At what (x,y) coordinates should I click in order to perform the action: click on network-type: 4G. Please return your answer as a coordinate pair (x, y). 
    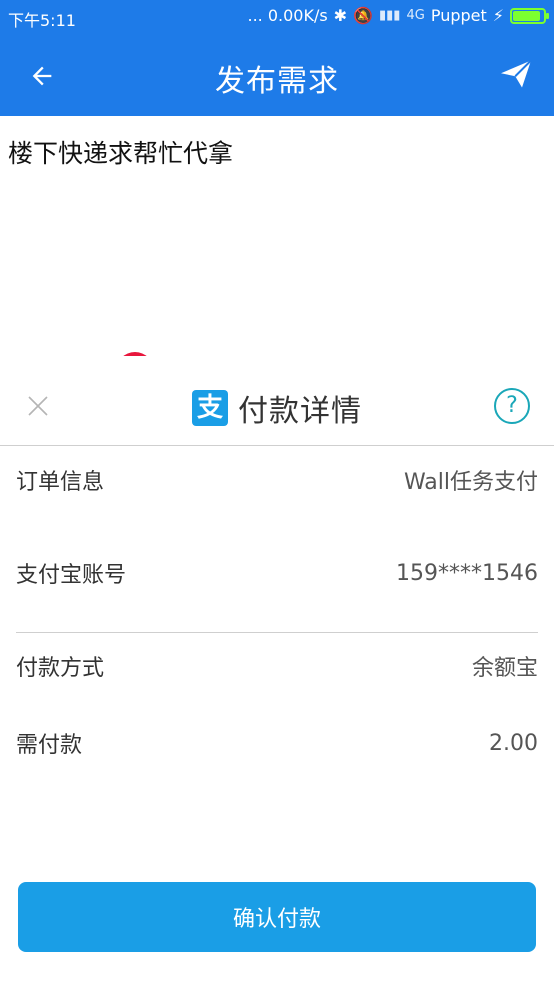
    Looking at the image, I should click on (415, 15).